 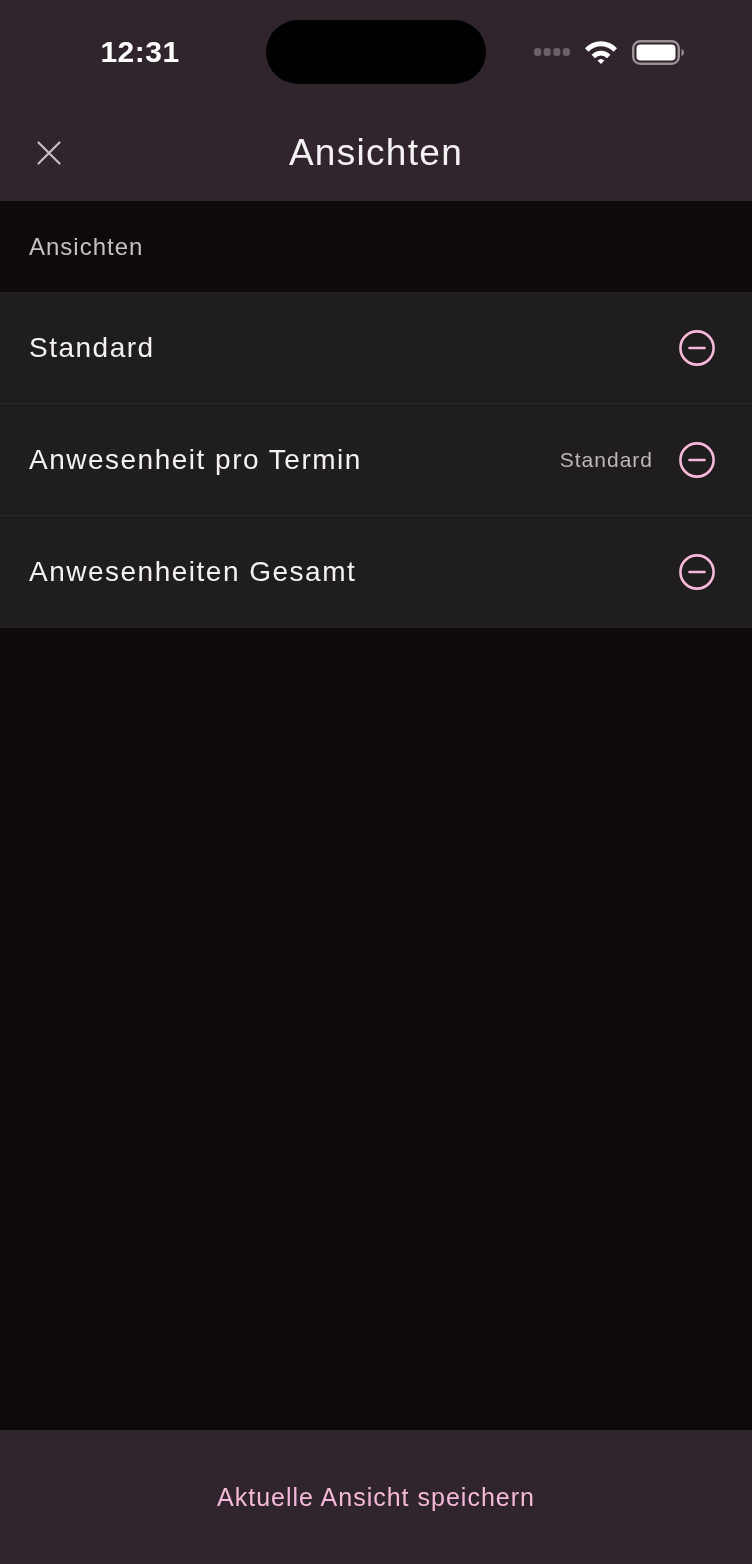 What do you see at coordinates (376, 1497) in the screenshot?
I see `save-view-button: Aktuelle Ansicht speichern` at bounding box center [376, 1497].